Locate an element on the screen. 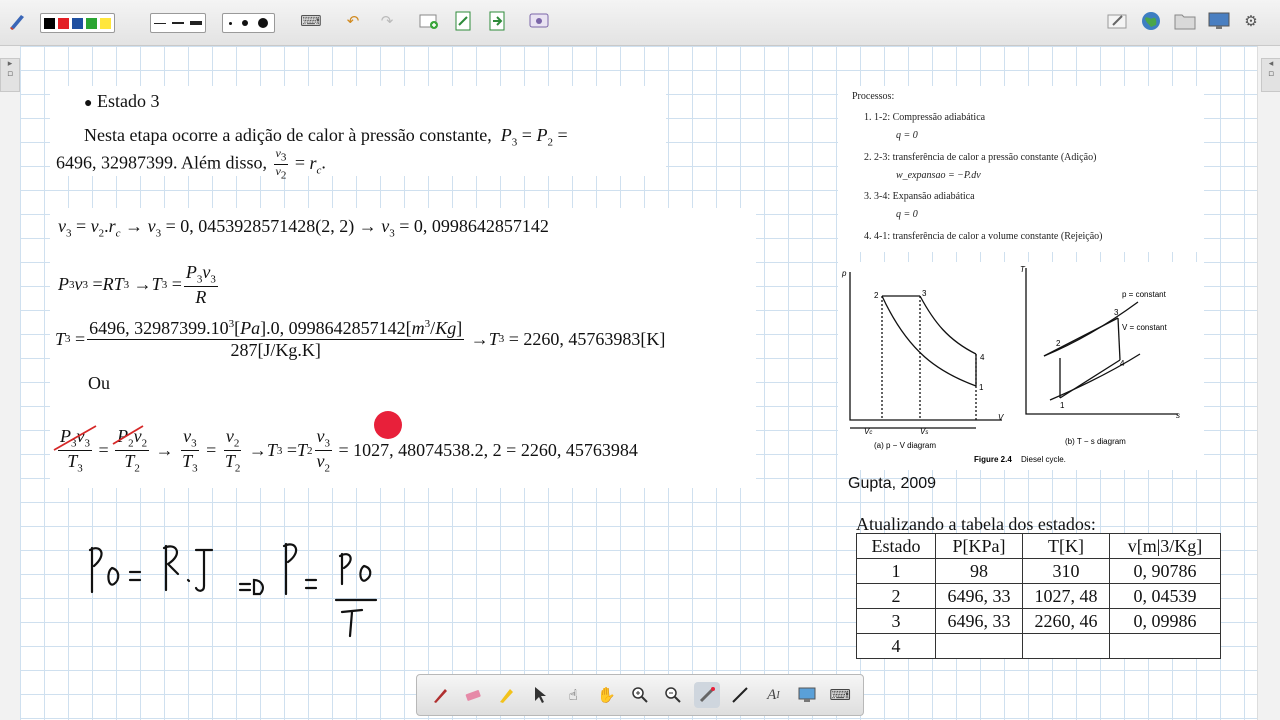 Image resolution: width=1280 pixels, height=720 pixels. svg-text: V is located at coordinates (1001, 417).